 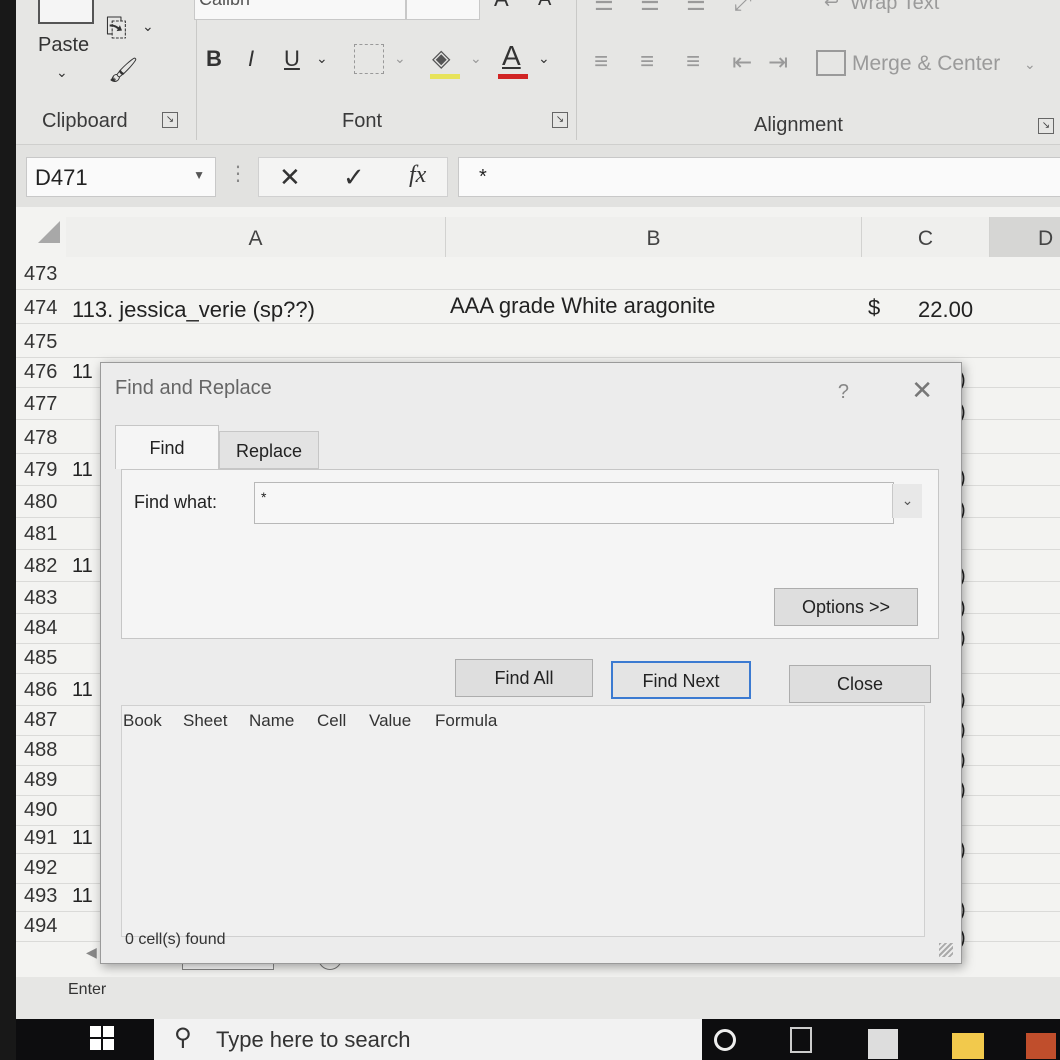 I want to click on results-col-name: Name, so click(x=271, y=721).